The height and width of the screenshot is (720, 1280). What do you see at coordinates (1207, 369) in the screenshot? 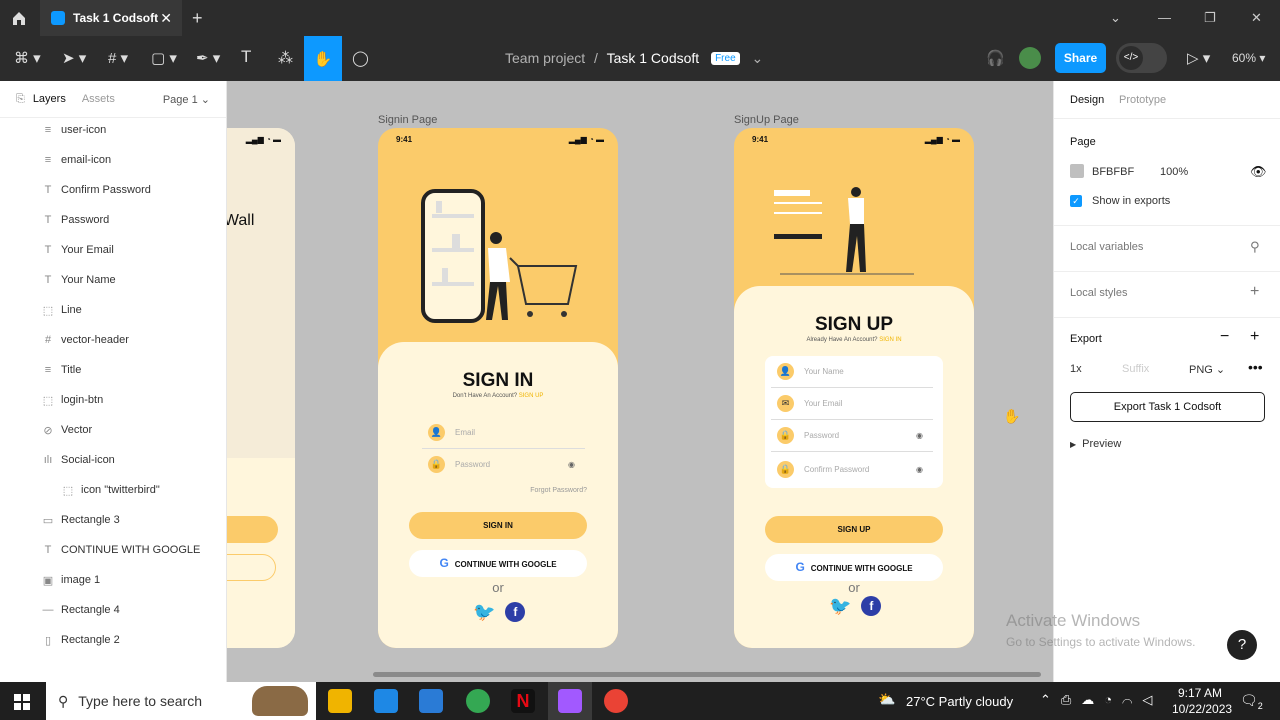
I see `export-format-select: PNG ⌄` at bounding box center [1207, 369].